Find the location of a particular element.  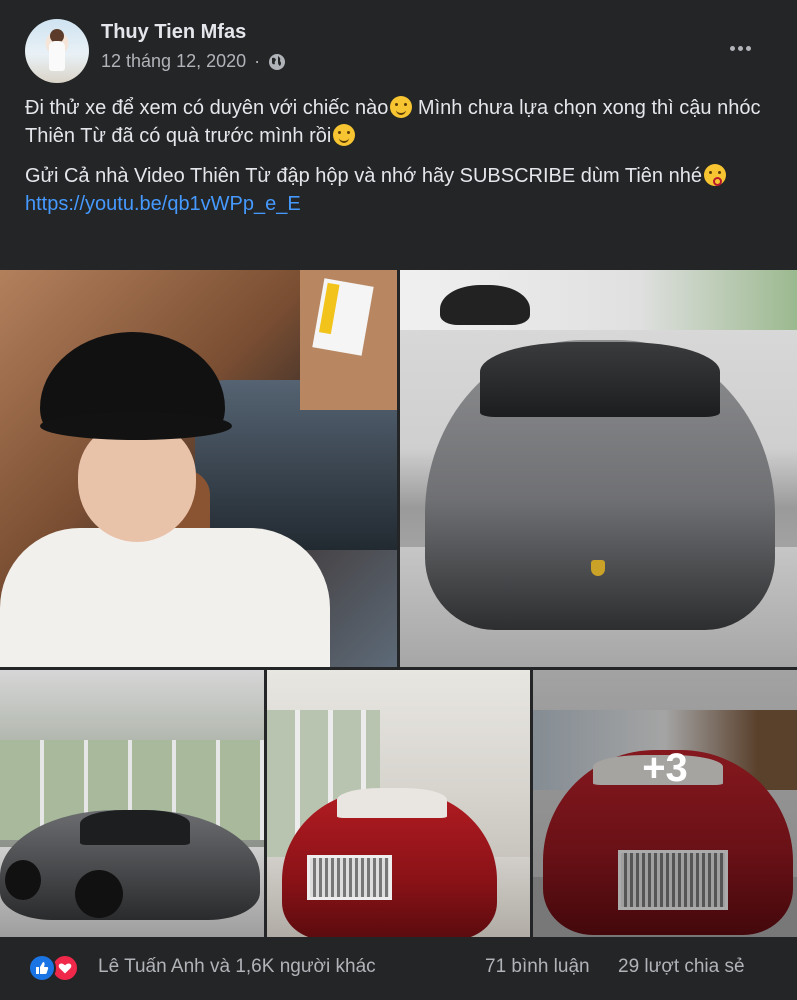

avatar-body is located at coordinates (57, 56).